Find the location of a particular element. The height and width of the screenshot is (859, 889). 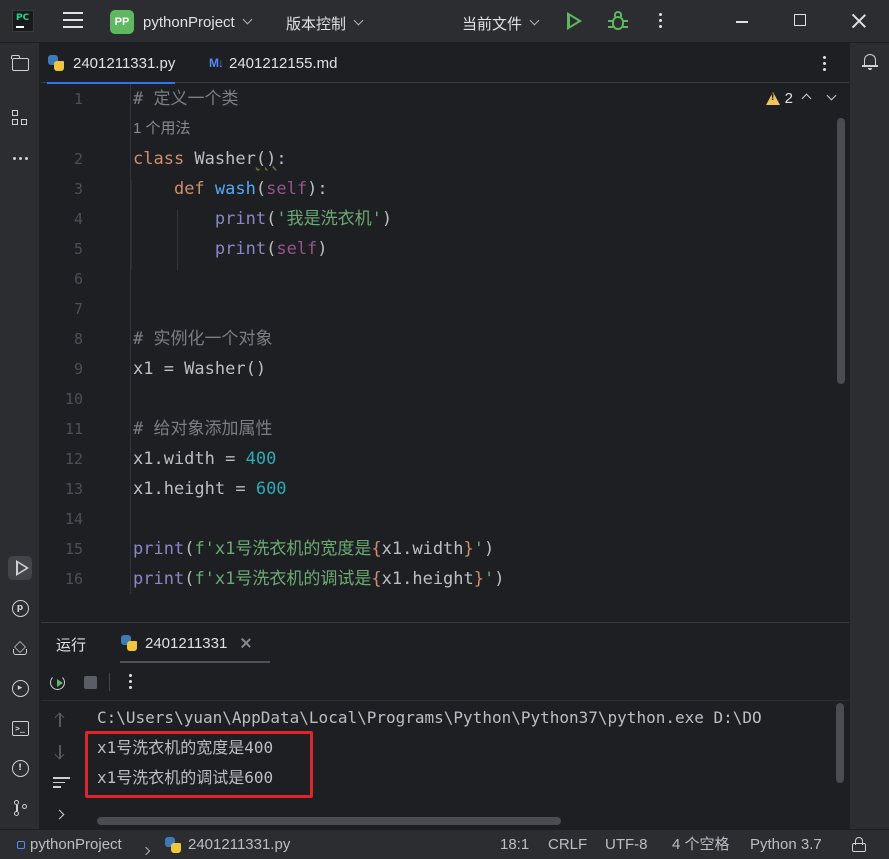

code-line: print(f'x1号洗衣机的宽度是{x1.width}') is located at coordinates (314, 549).